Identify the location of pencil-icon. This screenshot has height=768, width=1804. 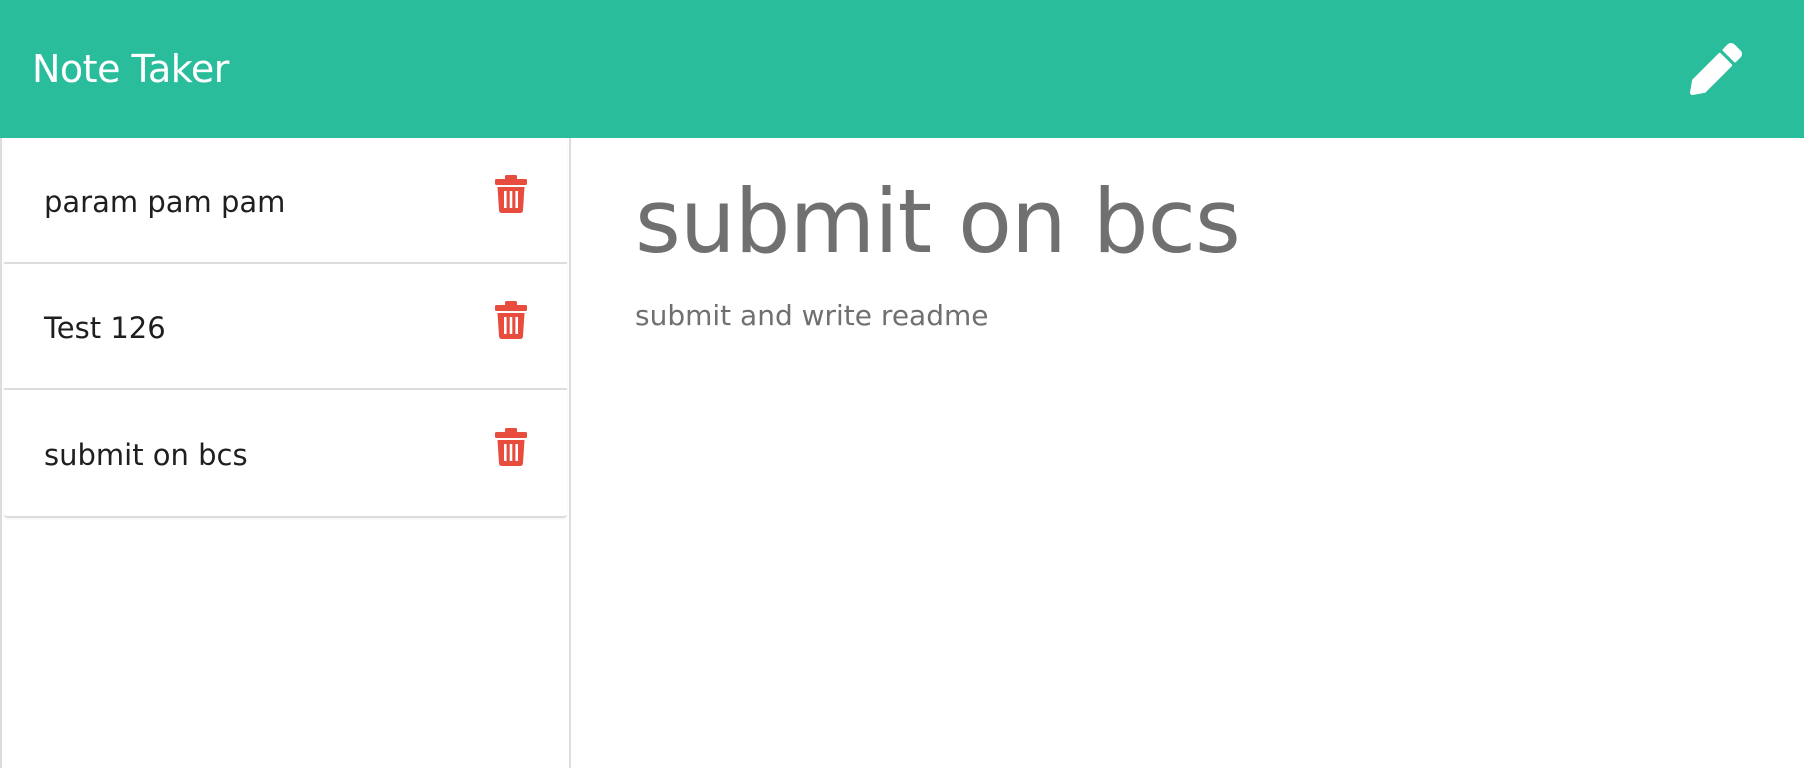
(1716, 69).